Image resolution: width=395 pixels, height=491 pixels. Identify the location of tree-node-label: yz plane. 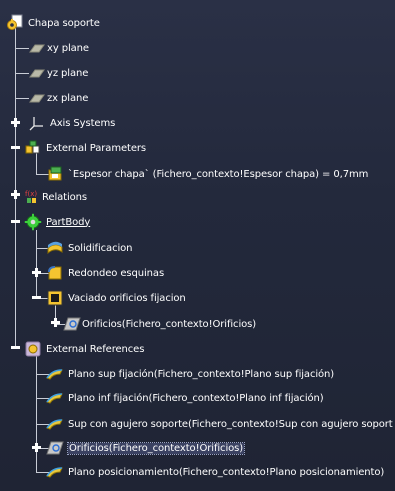
(68, 73).